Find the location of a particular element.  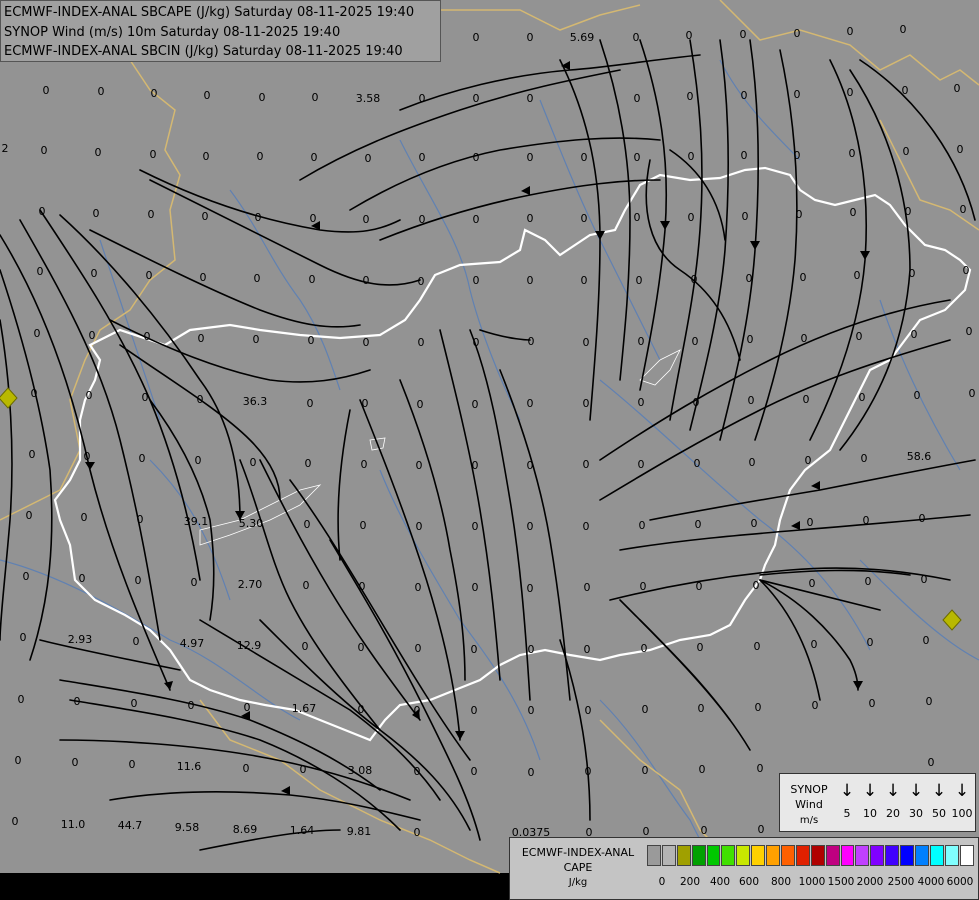

cape-value-label: 1.67 is located at coordinates (304, 708).